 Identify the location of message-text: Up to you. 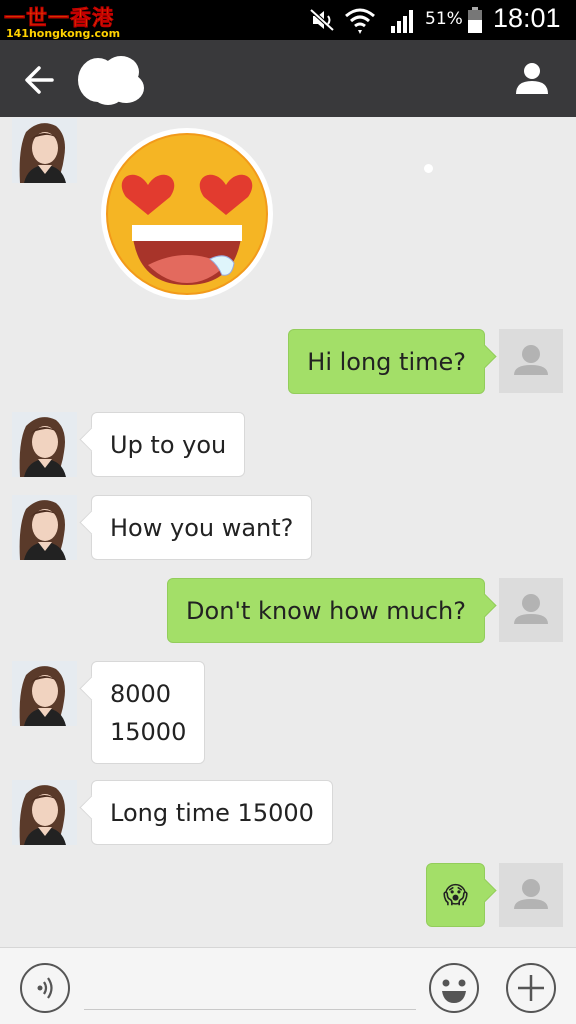
(168, 445).